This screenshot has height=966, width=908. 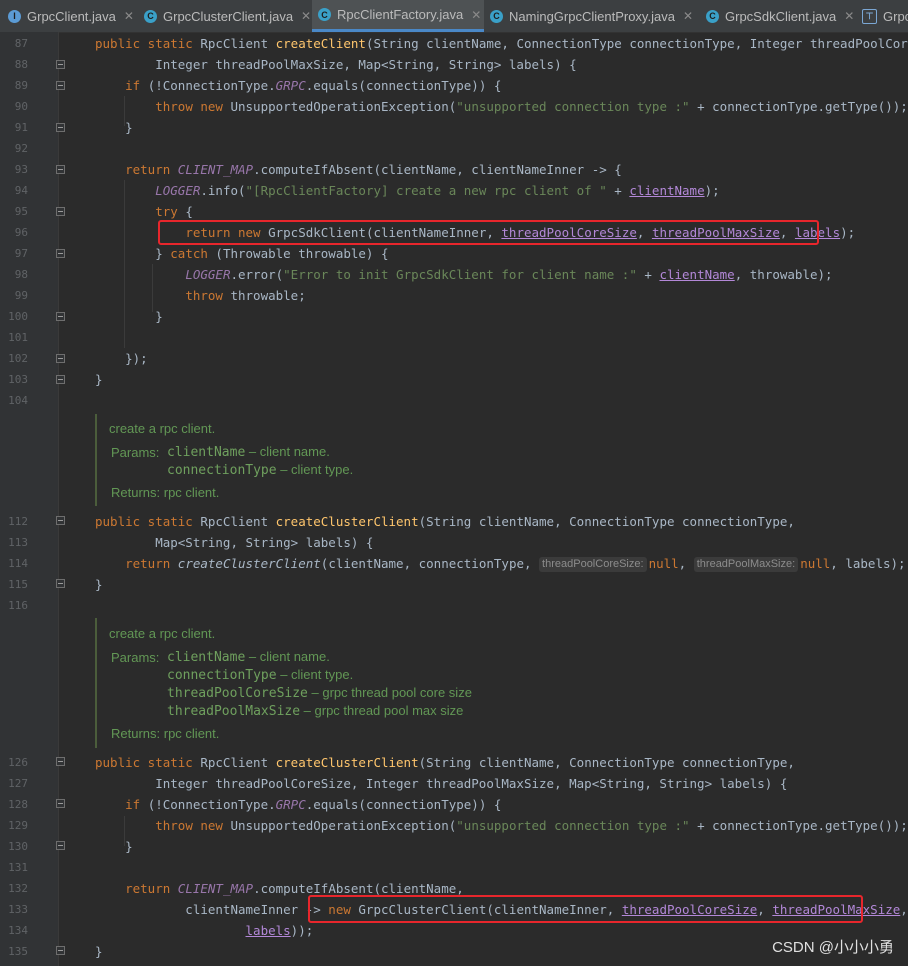 What do you see at coordinates (21, 169) in the screenshot?
I see `line-number: 93` at bounding box center [21, 169].